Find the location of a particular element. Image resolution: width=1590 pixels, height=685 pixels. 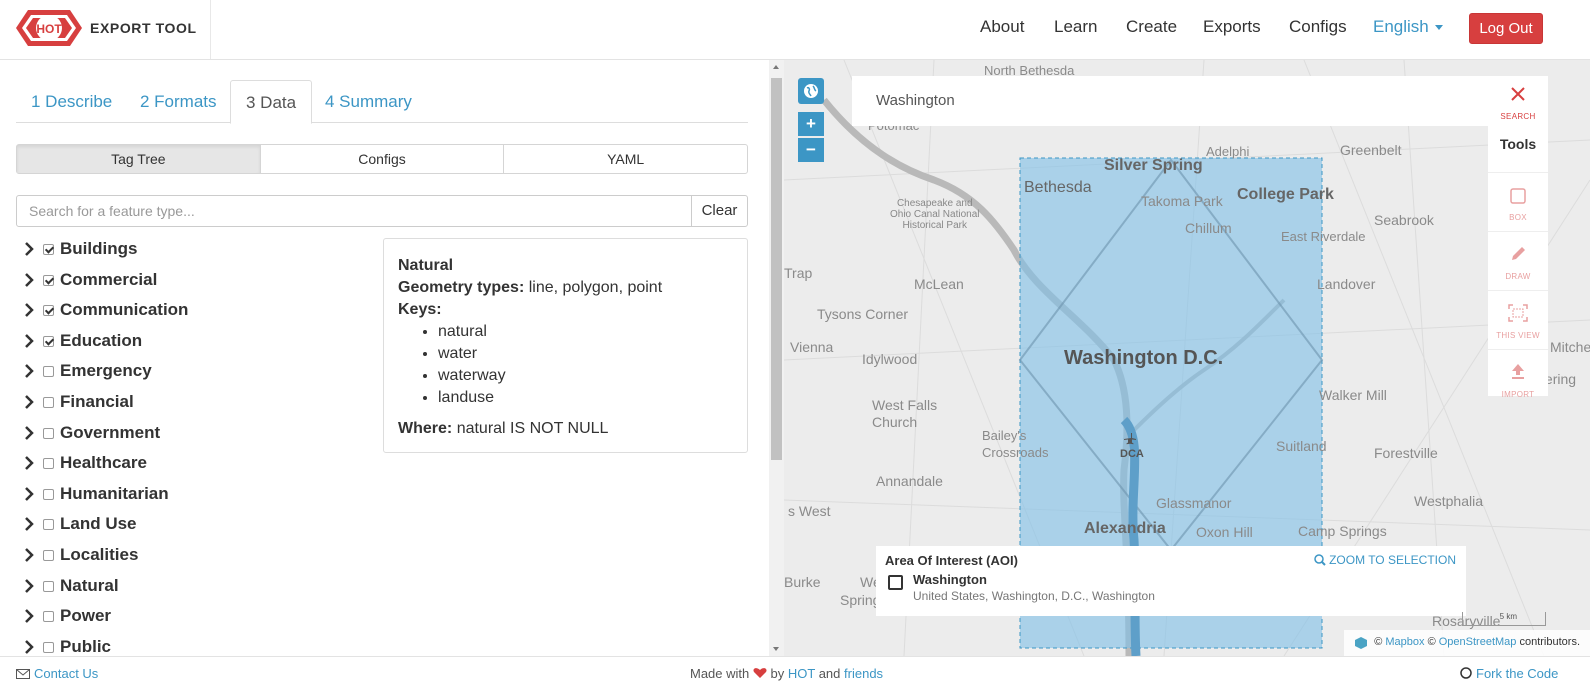

openstreetmap-link: OpenStreetMap is located at coordinates (1478, 642).